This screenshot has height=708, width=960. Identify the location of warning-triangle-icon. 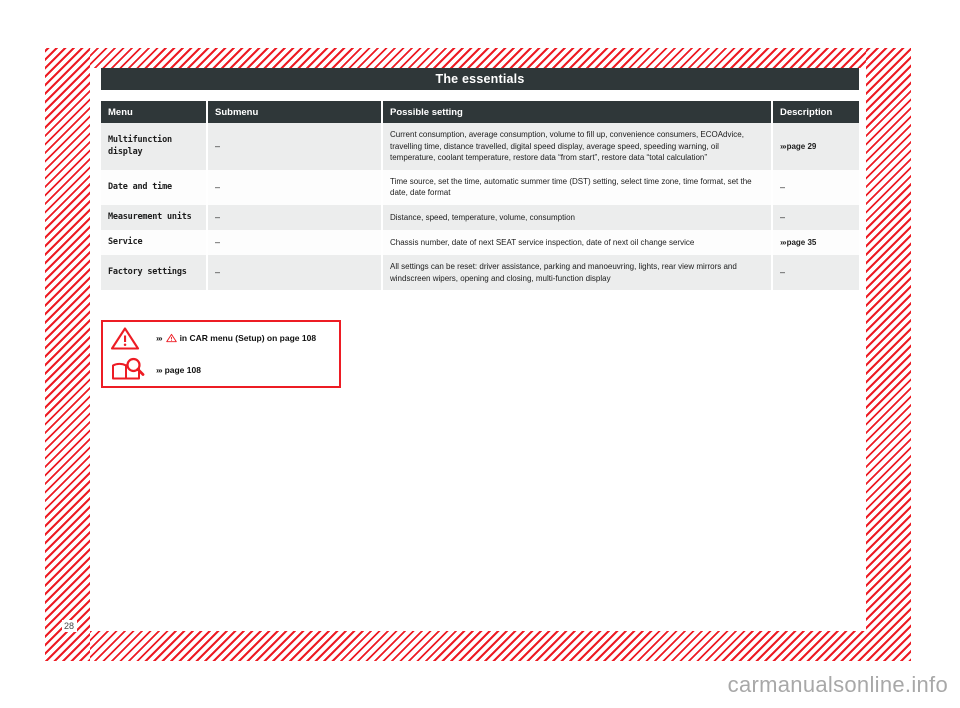
(133, 338).